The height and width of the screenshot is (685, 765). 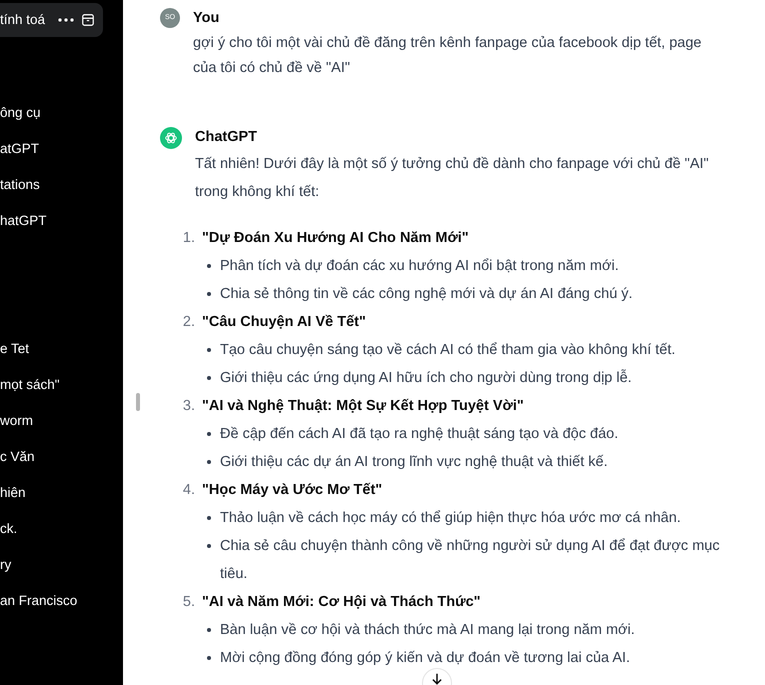 What do you see at coordinates (426, 294) in the screenshot?
I see `bullet-text: Chia sẻ thông tin về các công nghệ mới và dự án AI đáng chú ý.` at bounding box center [426, 294].